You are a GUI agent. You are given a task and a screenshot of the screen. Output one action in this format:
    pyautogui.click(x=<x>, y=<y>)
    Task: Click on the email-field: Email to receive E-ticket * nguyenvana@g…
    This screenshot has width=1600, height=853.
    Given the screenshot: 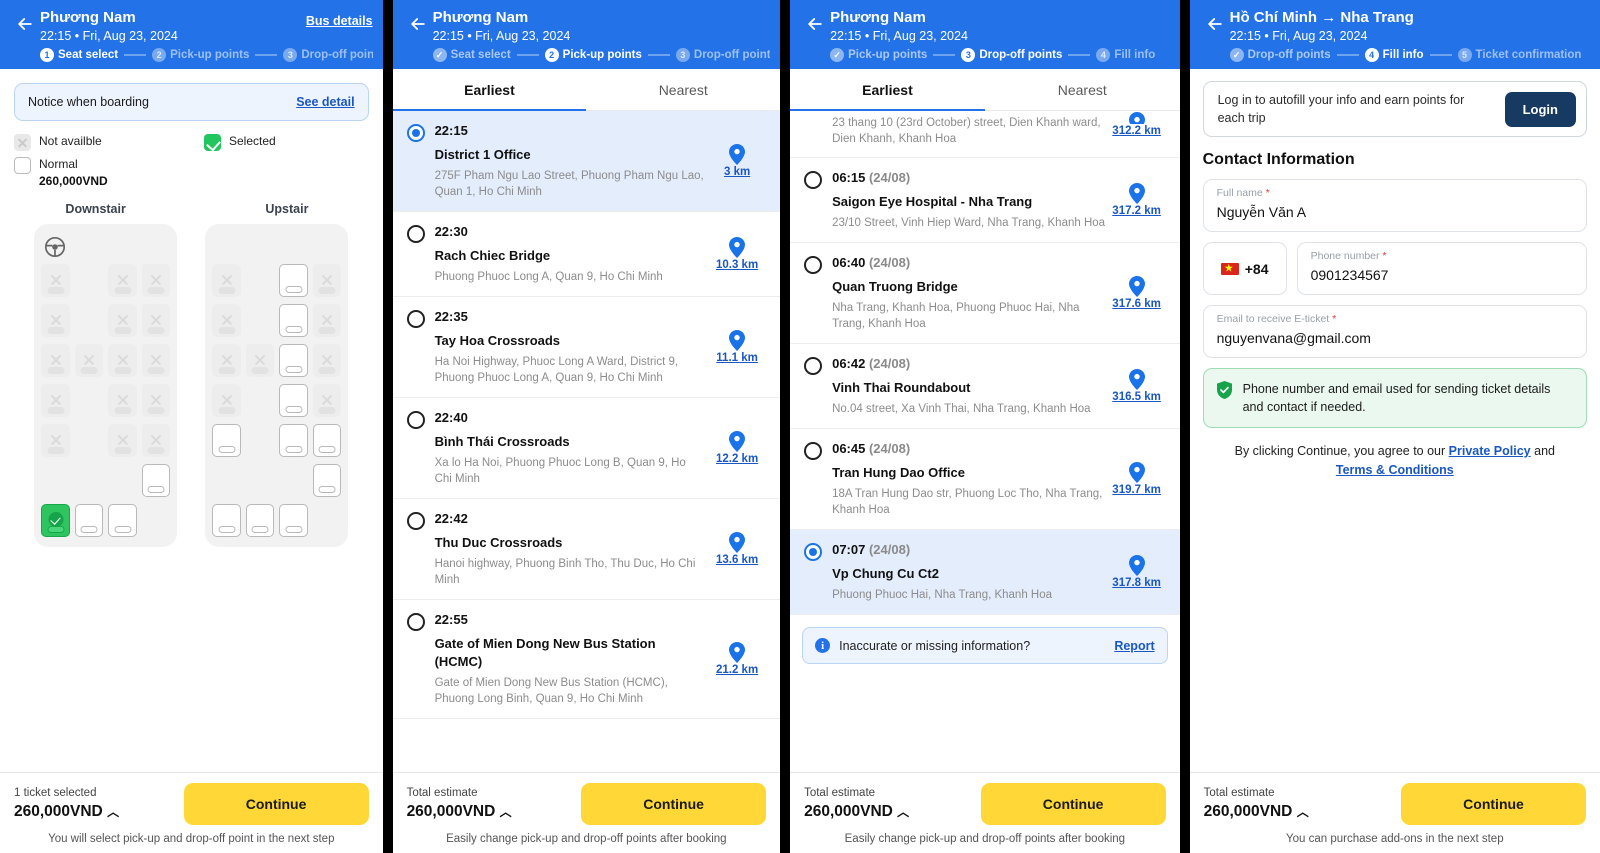 What is the action you would take?
    pyautogui.click(x=1394, y=331)
    